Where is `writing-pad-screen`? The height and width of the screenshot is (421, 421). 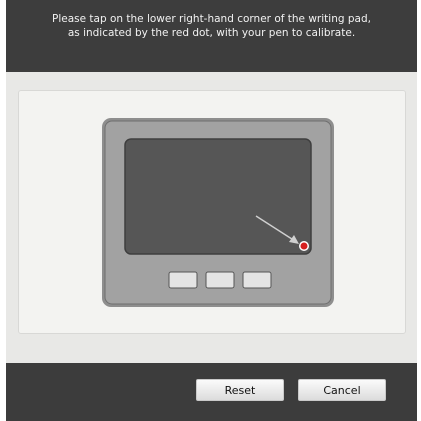 writing-pad-screen is located at coordinates (218, 196).